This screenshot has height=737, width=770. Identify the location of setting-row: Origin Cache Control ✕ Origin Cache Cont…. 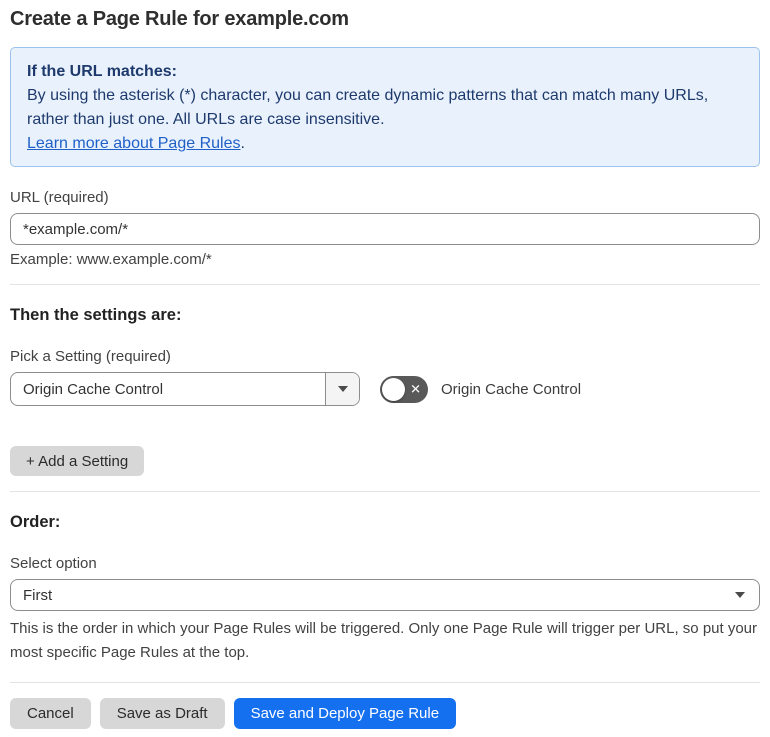
(385, 389).